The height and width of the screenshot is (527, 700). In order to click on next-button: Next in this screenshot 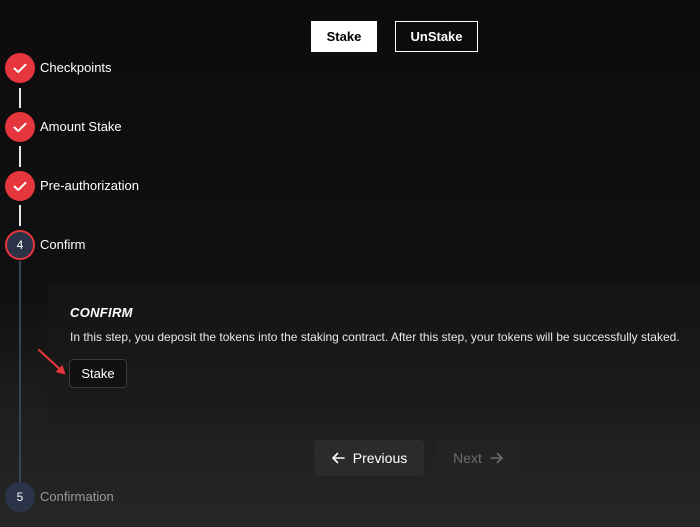, I will do `click(478, 458)`.